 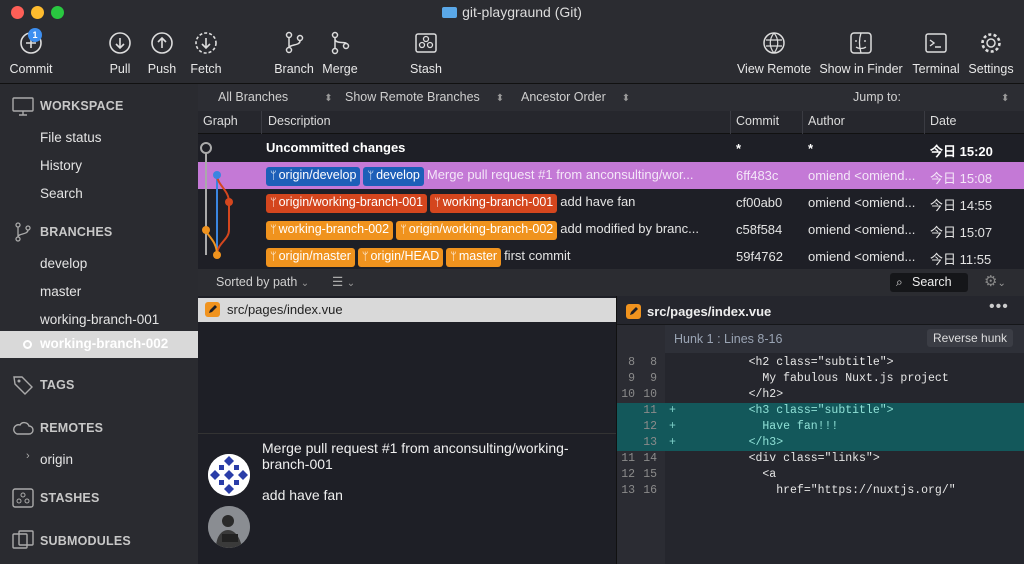 I want to click on hunk-title: Hunk 1 : Lines 8-16, so click(x=728, y=339).